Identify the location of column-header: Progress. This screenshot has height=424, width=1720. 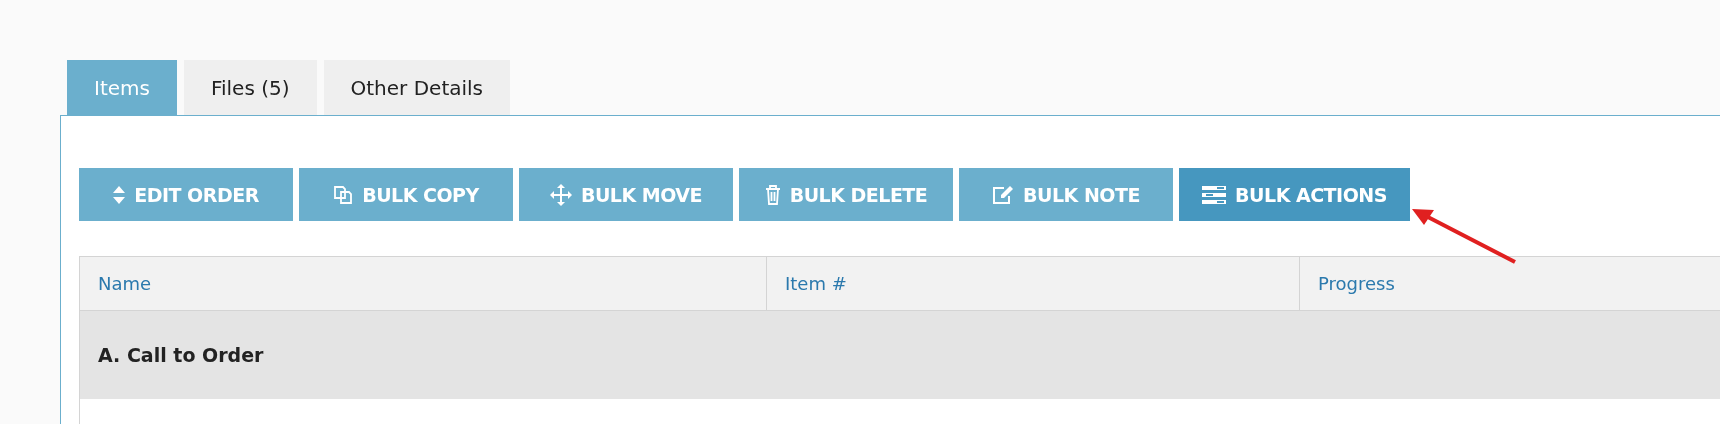
(1510, 283).